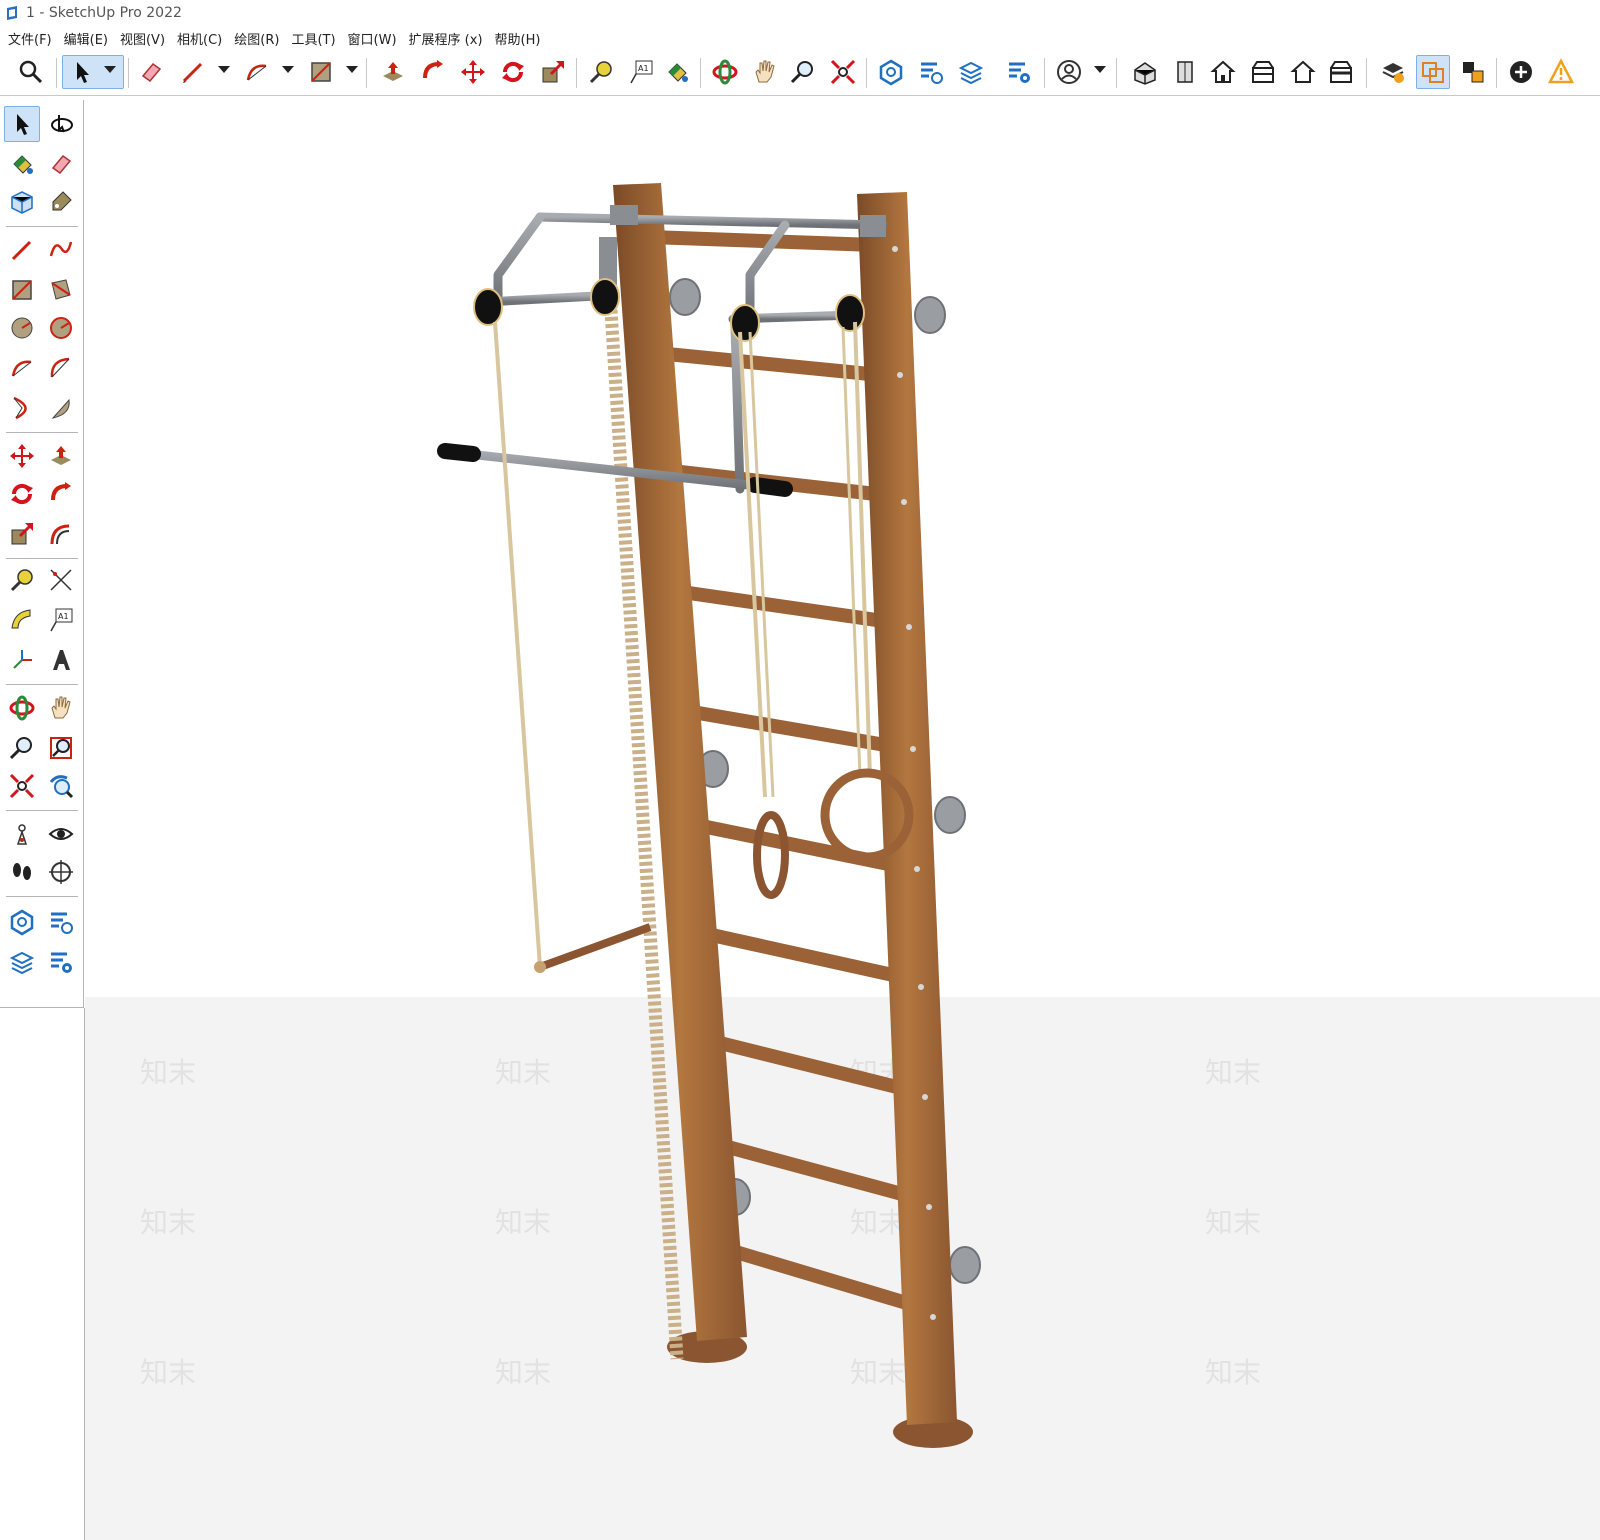 The image size is (1600, 1540). I want to click on lt-text-button: A1, so click(61, 620).